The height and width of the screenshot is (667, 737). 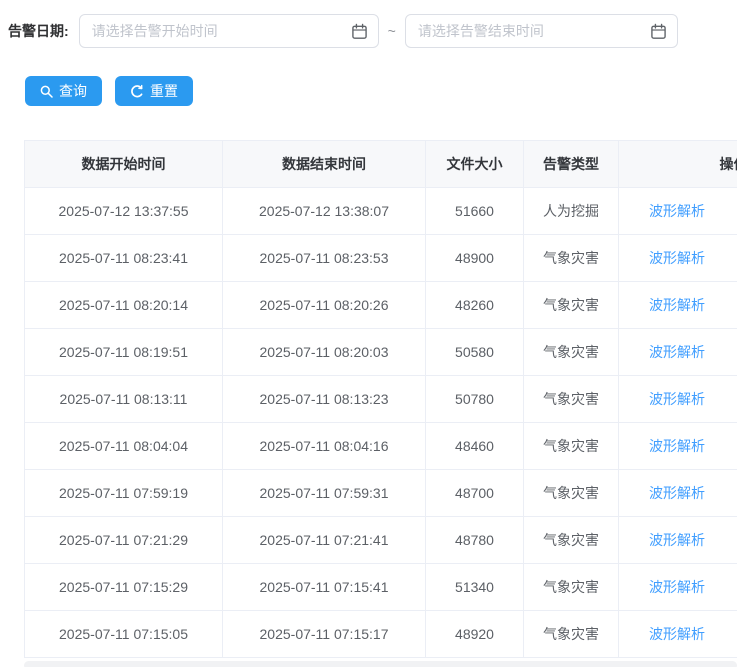 What do you see at coordinates (571, 211) in the screenshot?
I see `cell-alarm-type: 人为挖掘` at bounding box center [571, 211].